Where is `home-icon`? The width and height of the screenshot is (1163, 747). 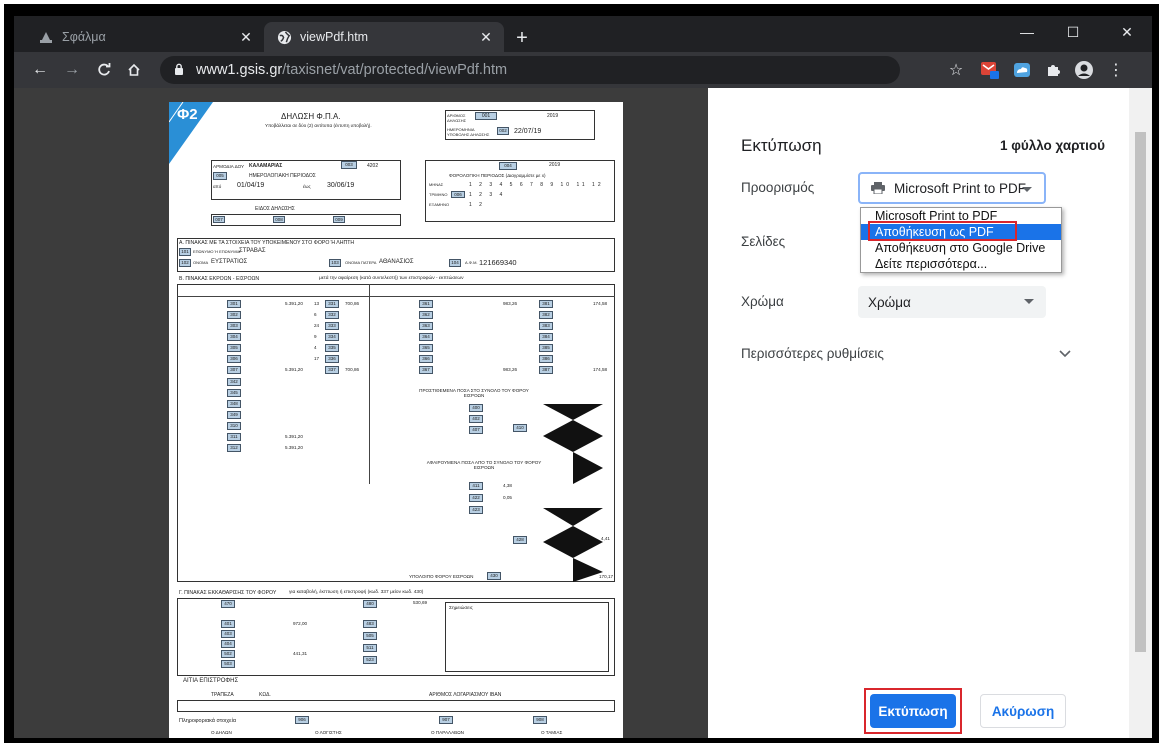
home-icon is located at coordinates (134, 70).